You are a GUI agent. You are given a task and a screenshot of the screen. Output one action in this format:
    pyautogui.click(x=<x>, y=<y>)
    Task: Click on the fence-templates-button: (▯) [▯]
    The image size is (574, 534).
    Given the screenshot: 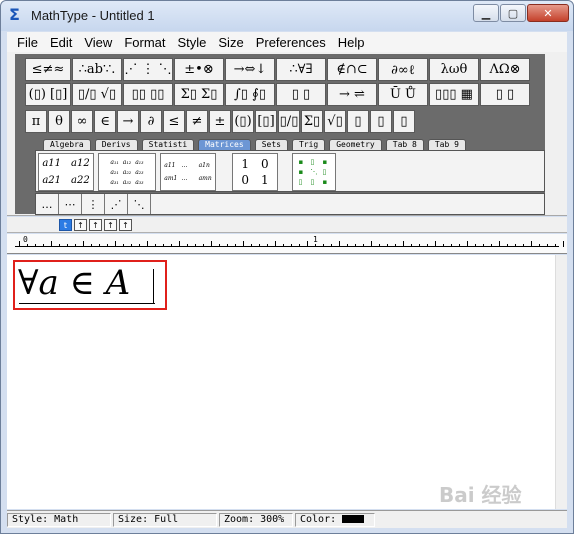 What is the action you would take?
    pyautogui.click(x=48, y=94)
    